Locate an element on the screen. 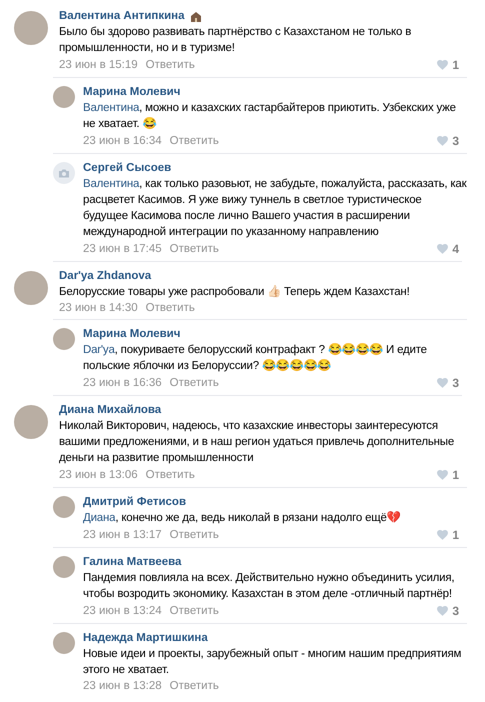 This screenshot has height=702, width=485. comment-date: 23 июн в 16:36 is located at coordinates (122, 383).